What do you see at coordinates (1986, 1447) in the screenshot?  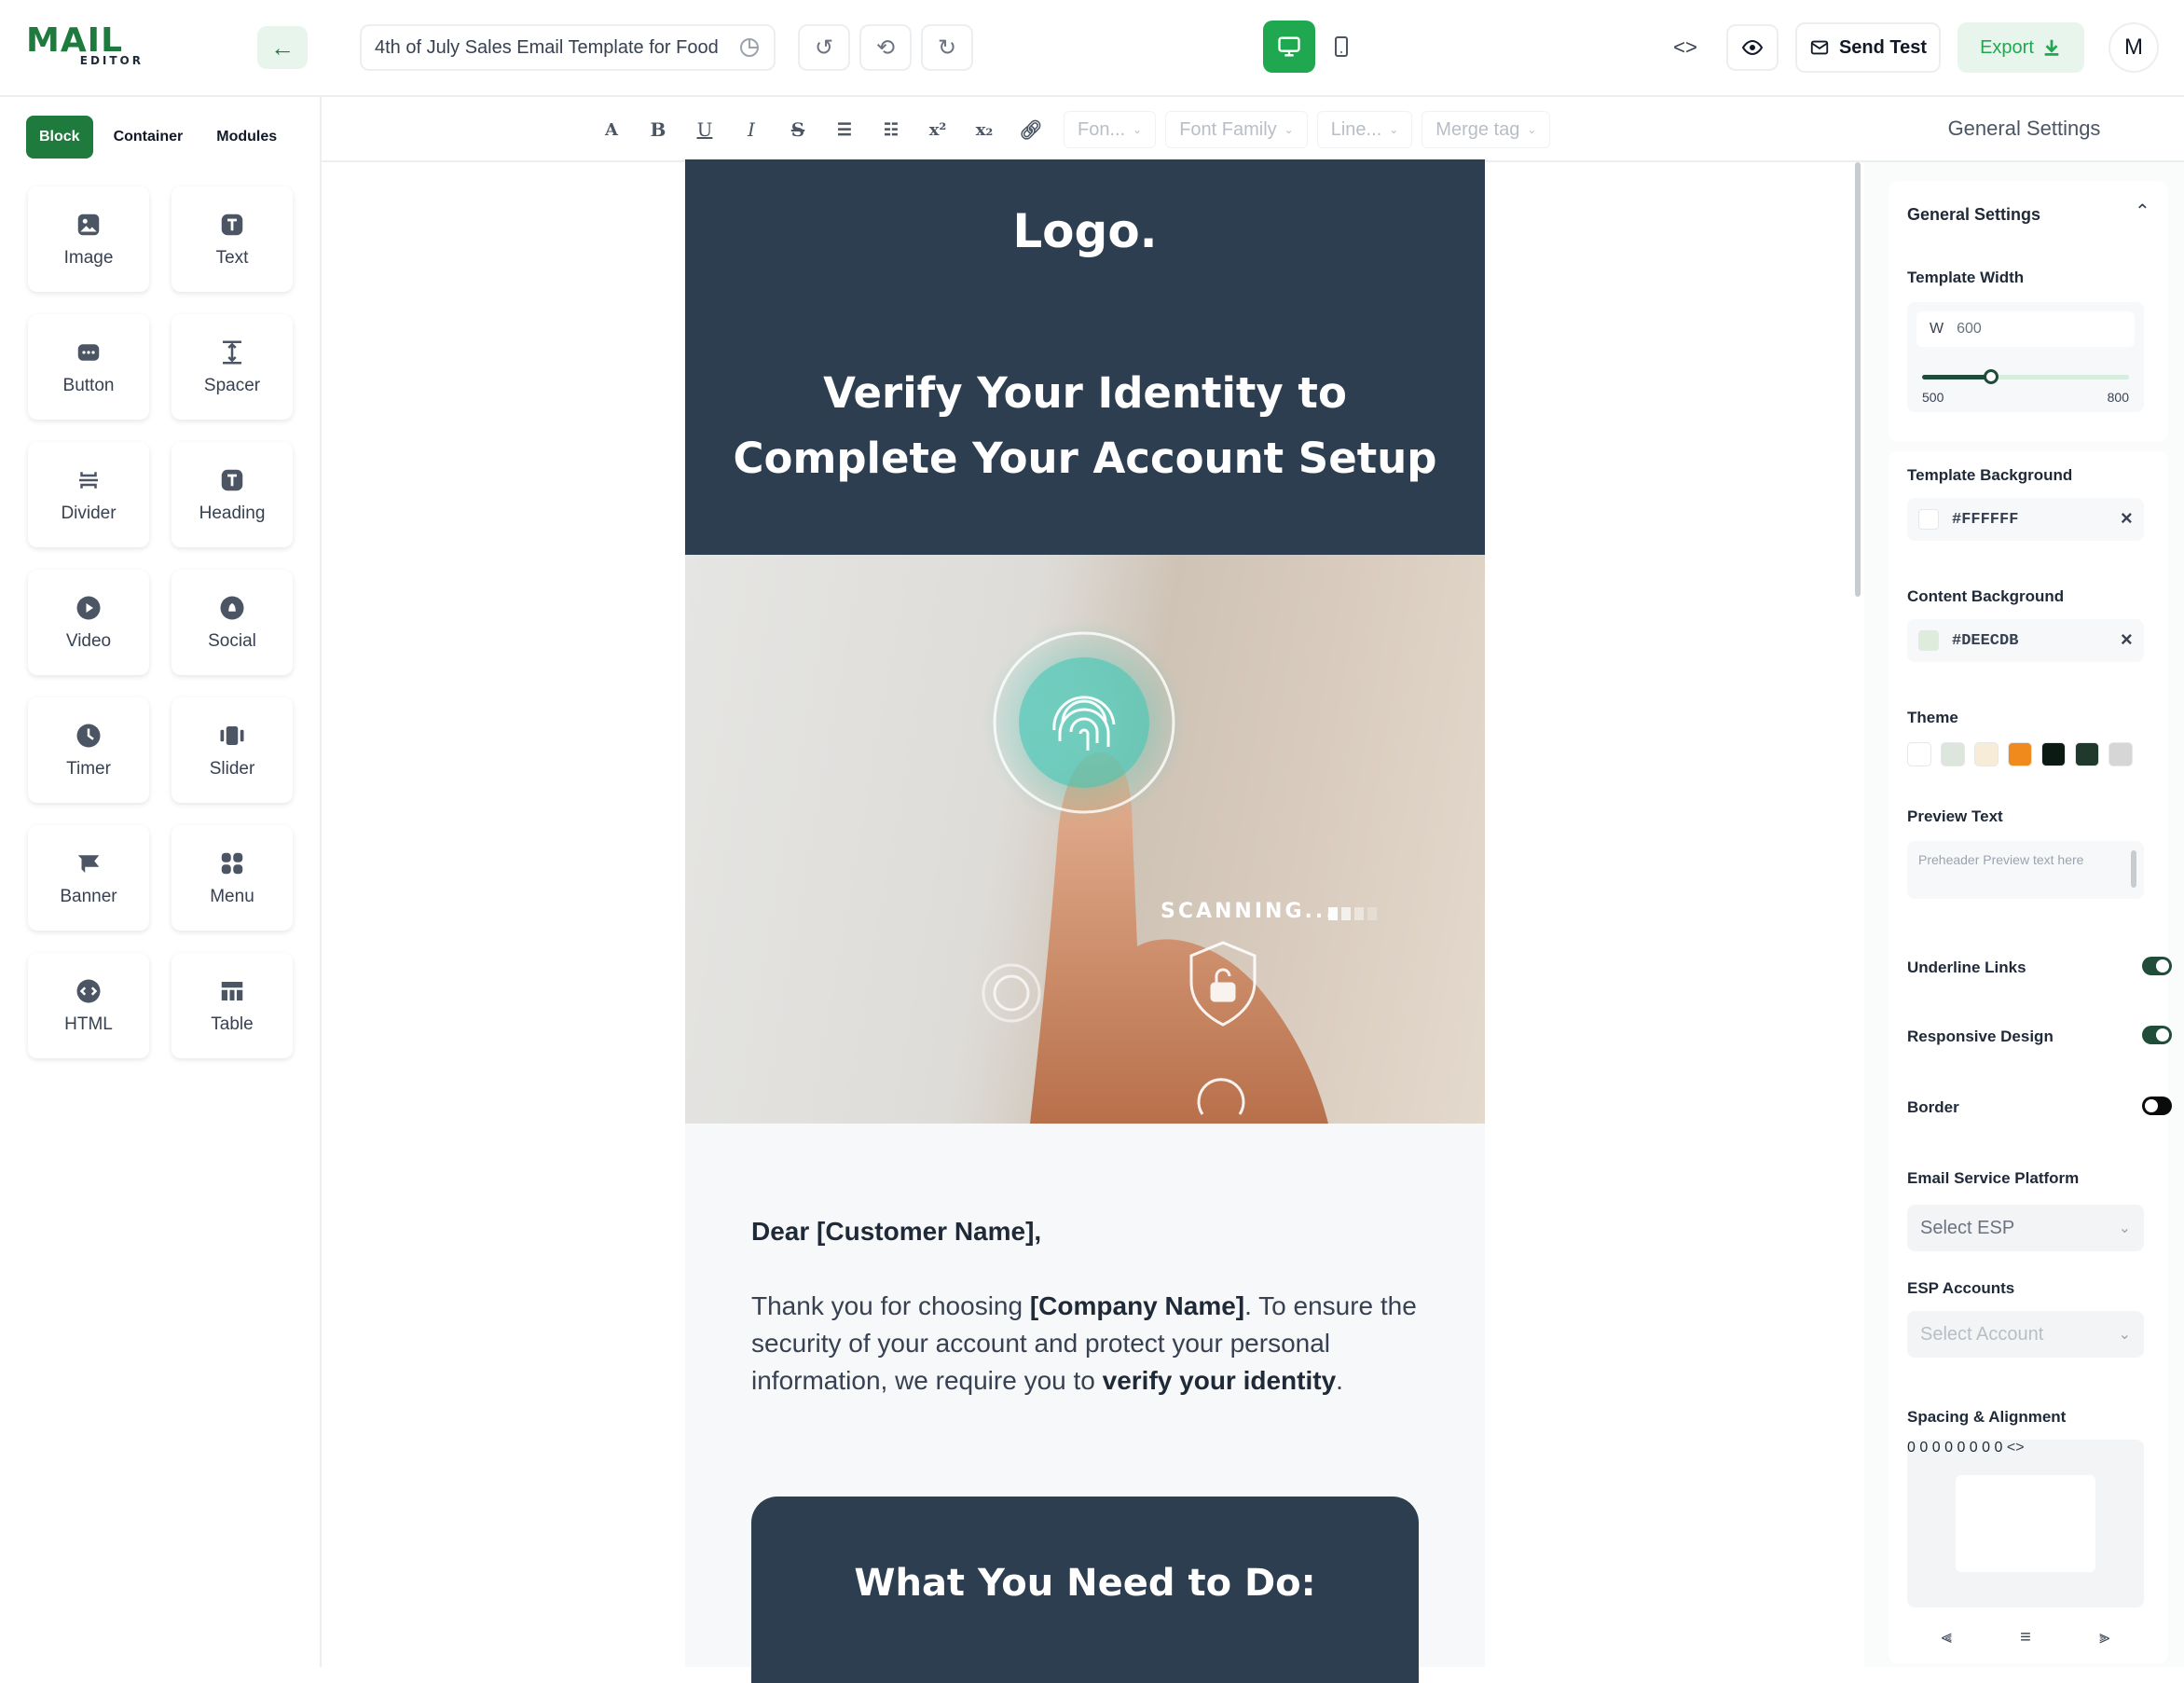 I see `padding-right: 0` at bounding box center [1986, 1447].